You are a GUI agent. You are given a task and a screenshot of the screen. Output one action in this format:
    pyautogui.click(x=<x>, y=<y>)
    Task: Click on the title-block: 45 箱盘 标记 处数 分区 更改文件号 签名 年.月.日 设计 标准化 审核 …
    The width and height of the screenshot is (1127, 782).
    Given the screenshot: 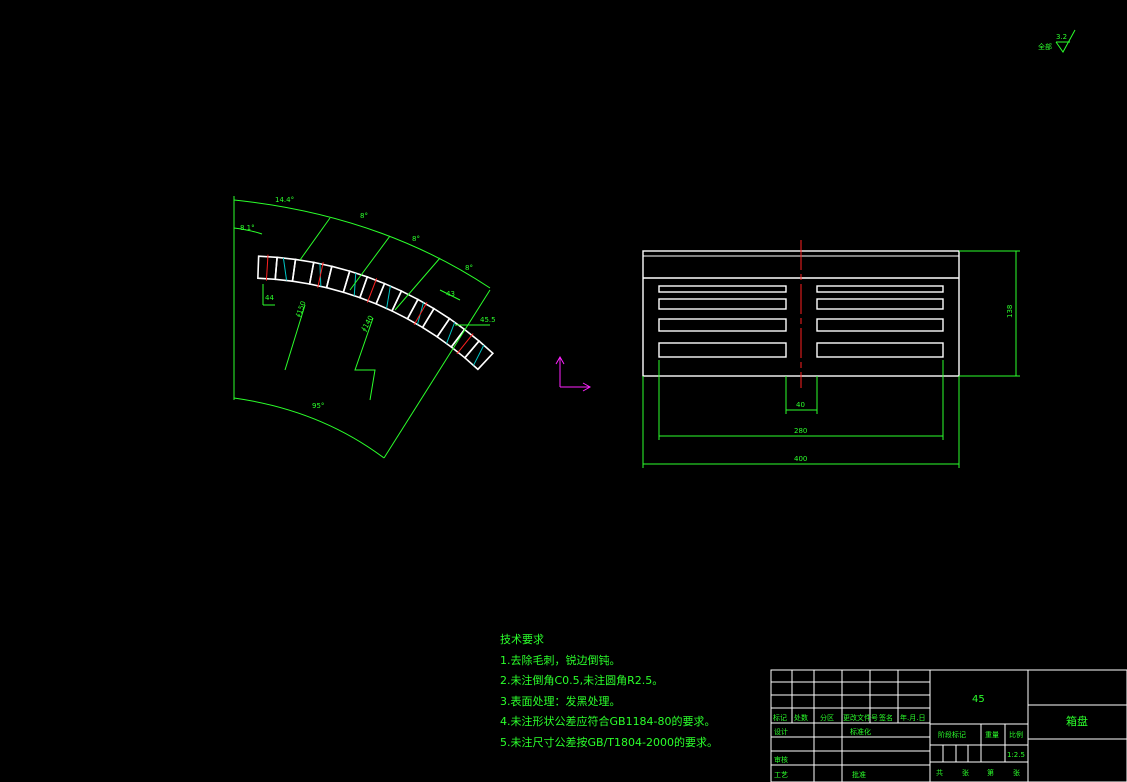 What is the action you would take?
    pyautogui.click(x=948, y=725)
    